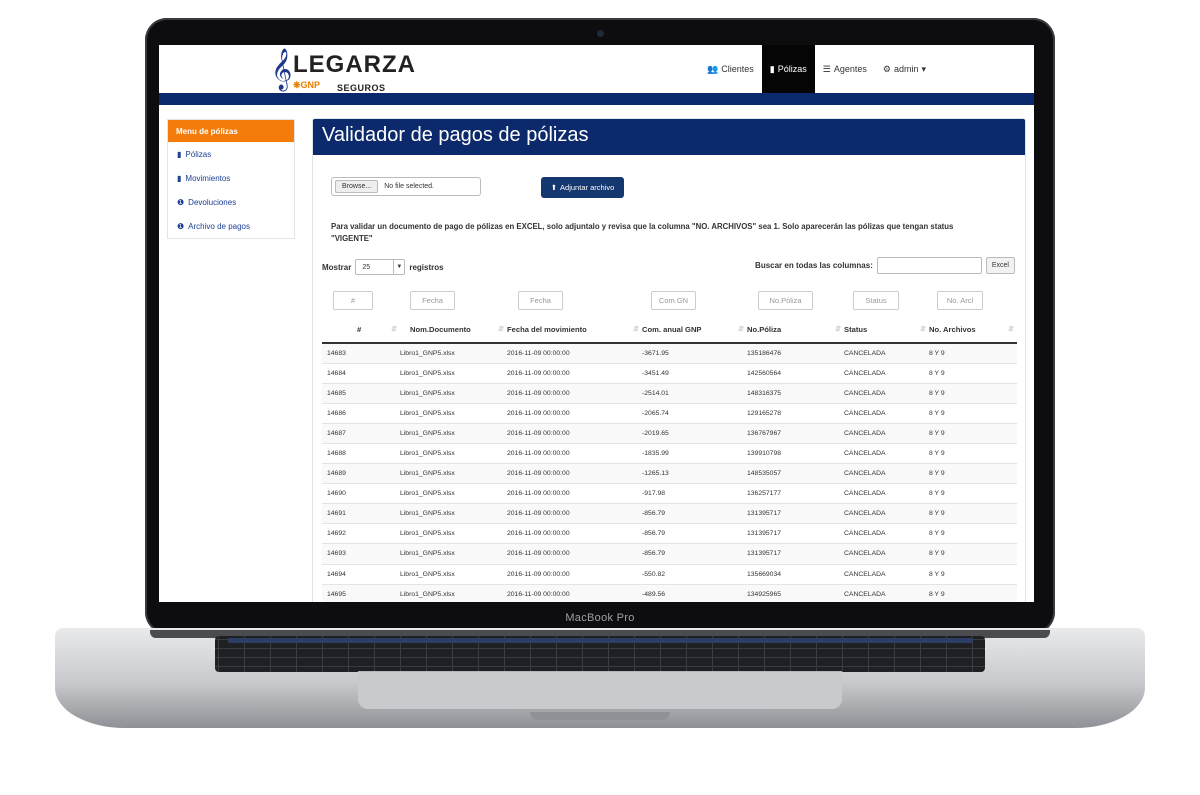 The height and width of the screenshot is (795, 1200). What do you see at coordinates (361, 513) in the screenshot?
I see `cell-row-number: 14691` at bounding box center [361, 513].